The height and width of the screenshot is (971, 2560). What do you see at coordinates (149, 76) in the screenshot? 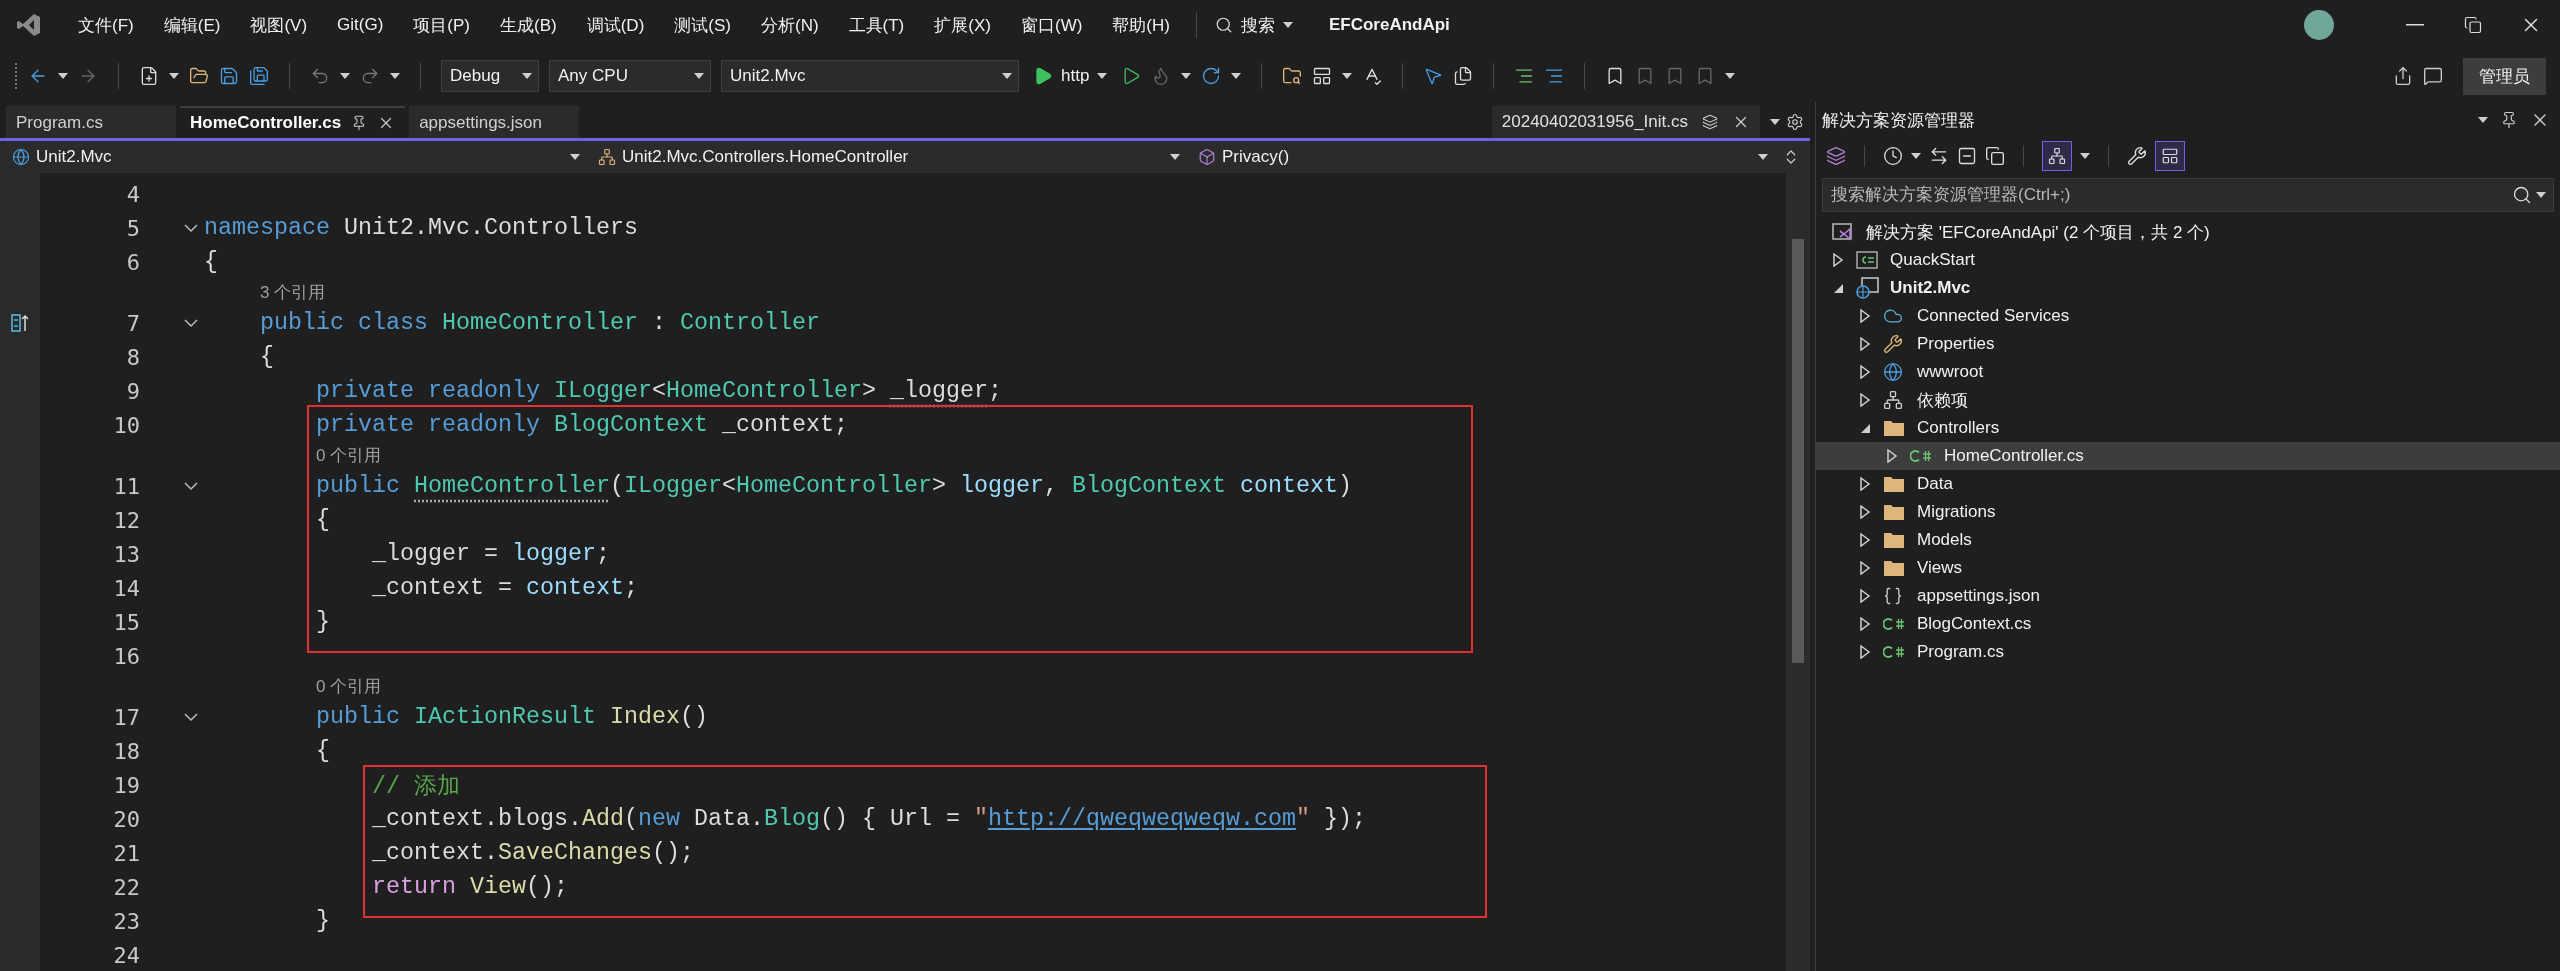
I see `new-file-icon` at bounding box center [149, 76].